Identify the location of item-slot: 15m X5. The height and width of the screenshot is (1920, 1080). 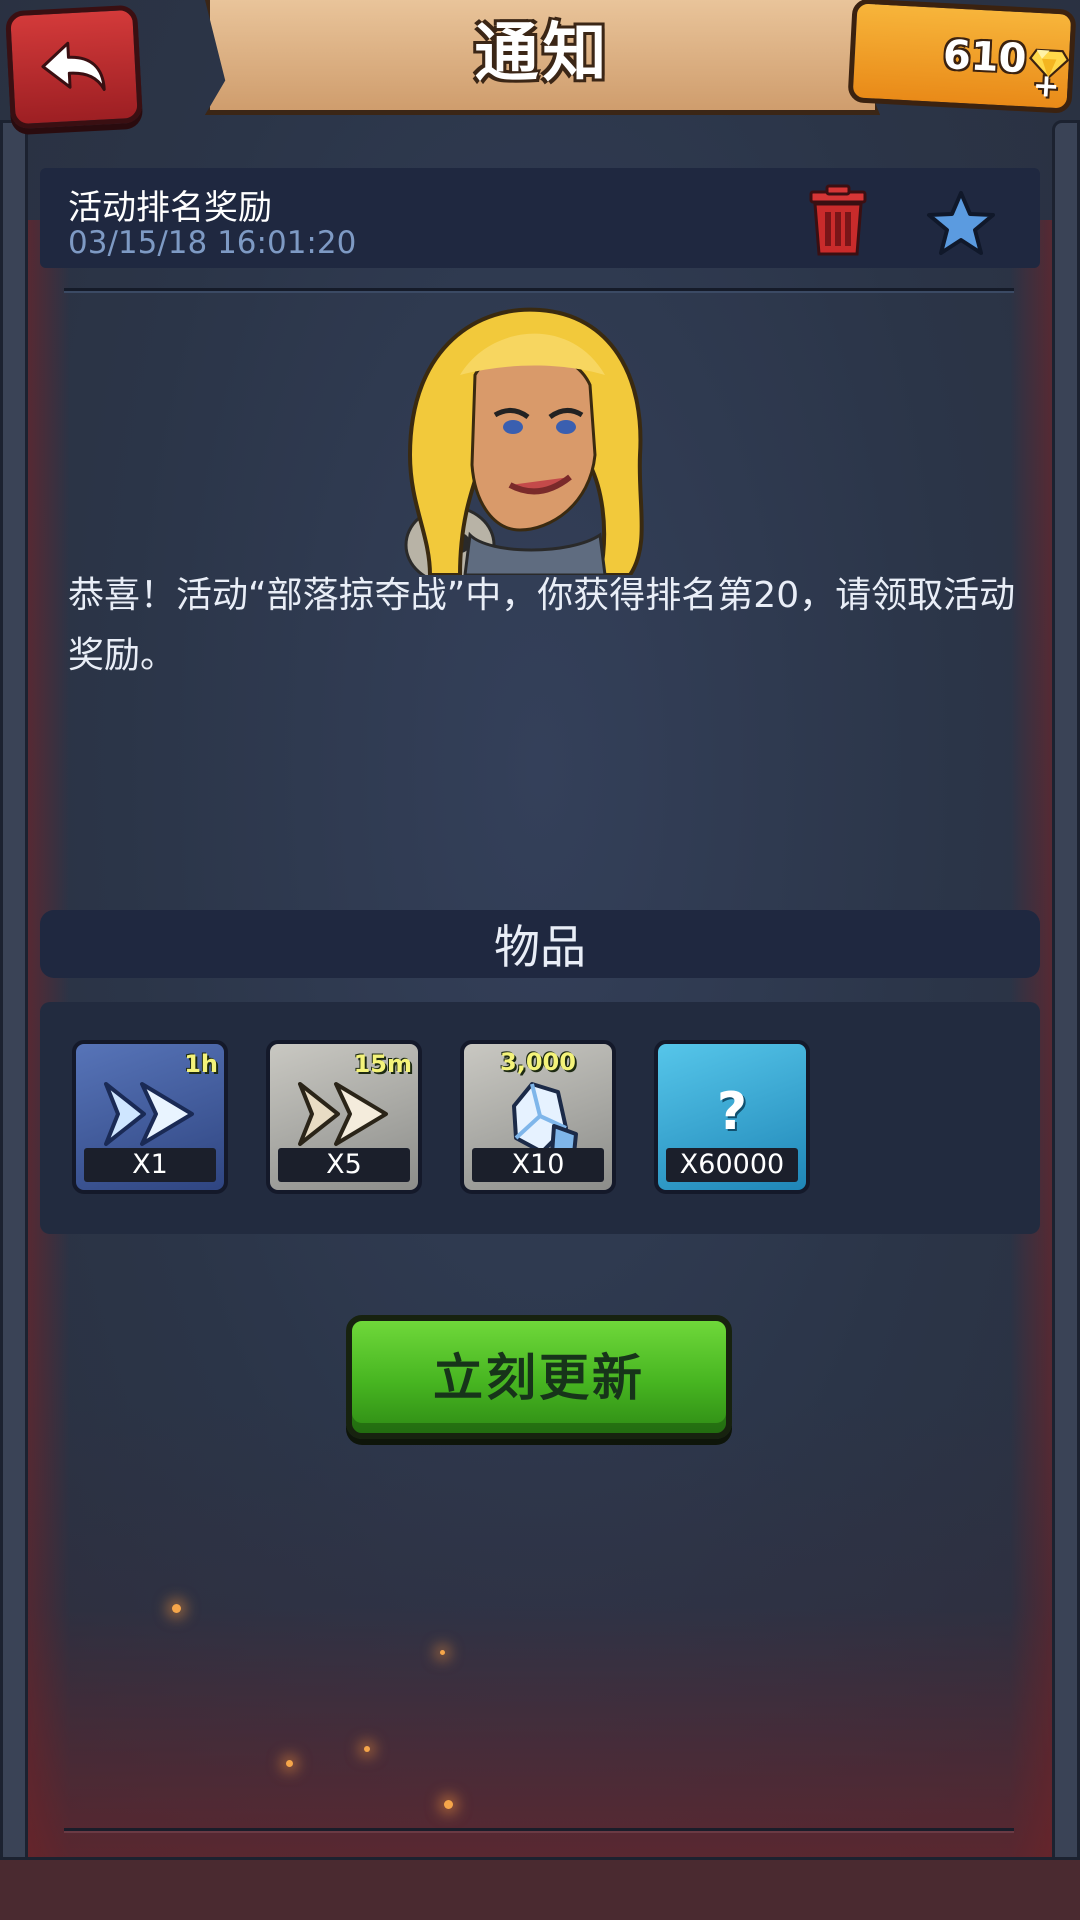
(344, 1117).